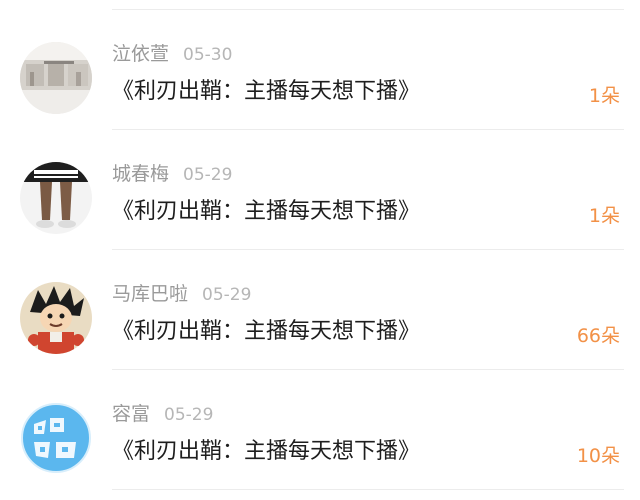 The width and height of the screenshot is (640, 500). I want to click on post-date: 05-30, so click(208, 55).